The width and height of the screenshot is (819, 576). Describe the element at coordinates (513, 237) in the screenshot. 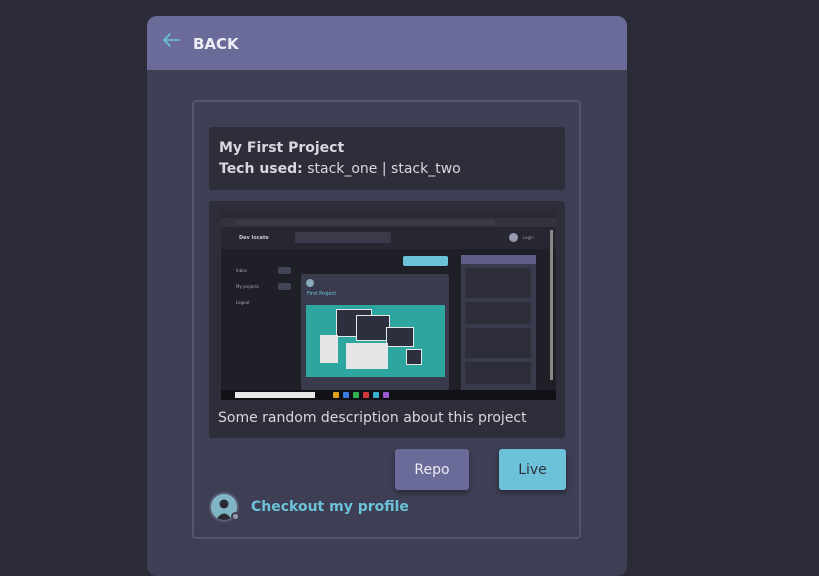

I see `preview-avatar` at that location.